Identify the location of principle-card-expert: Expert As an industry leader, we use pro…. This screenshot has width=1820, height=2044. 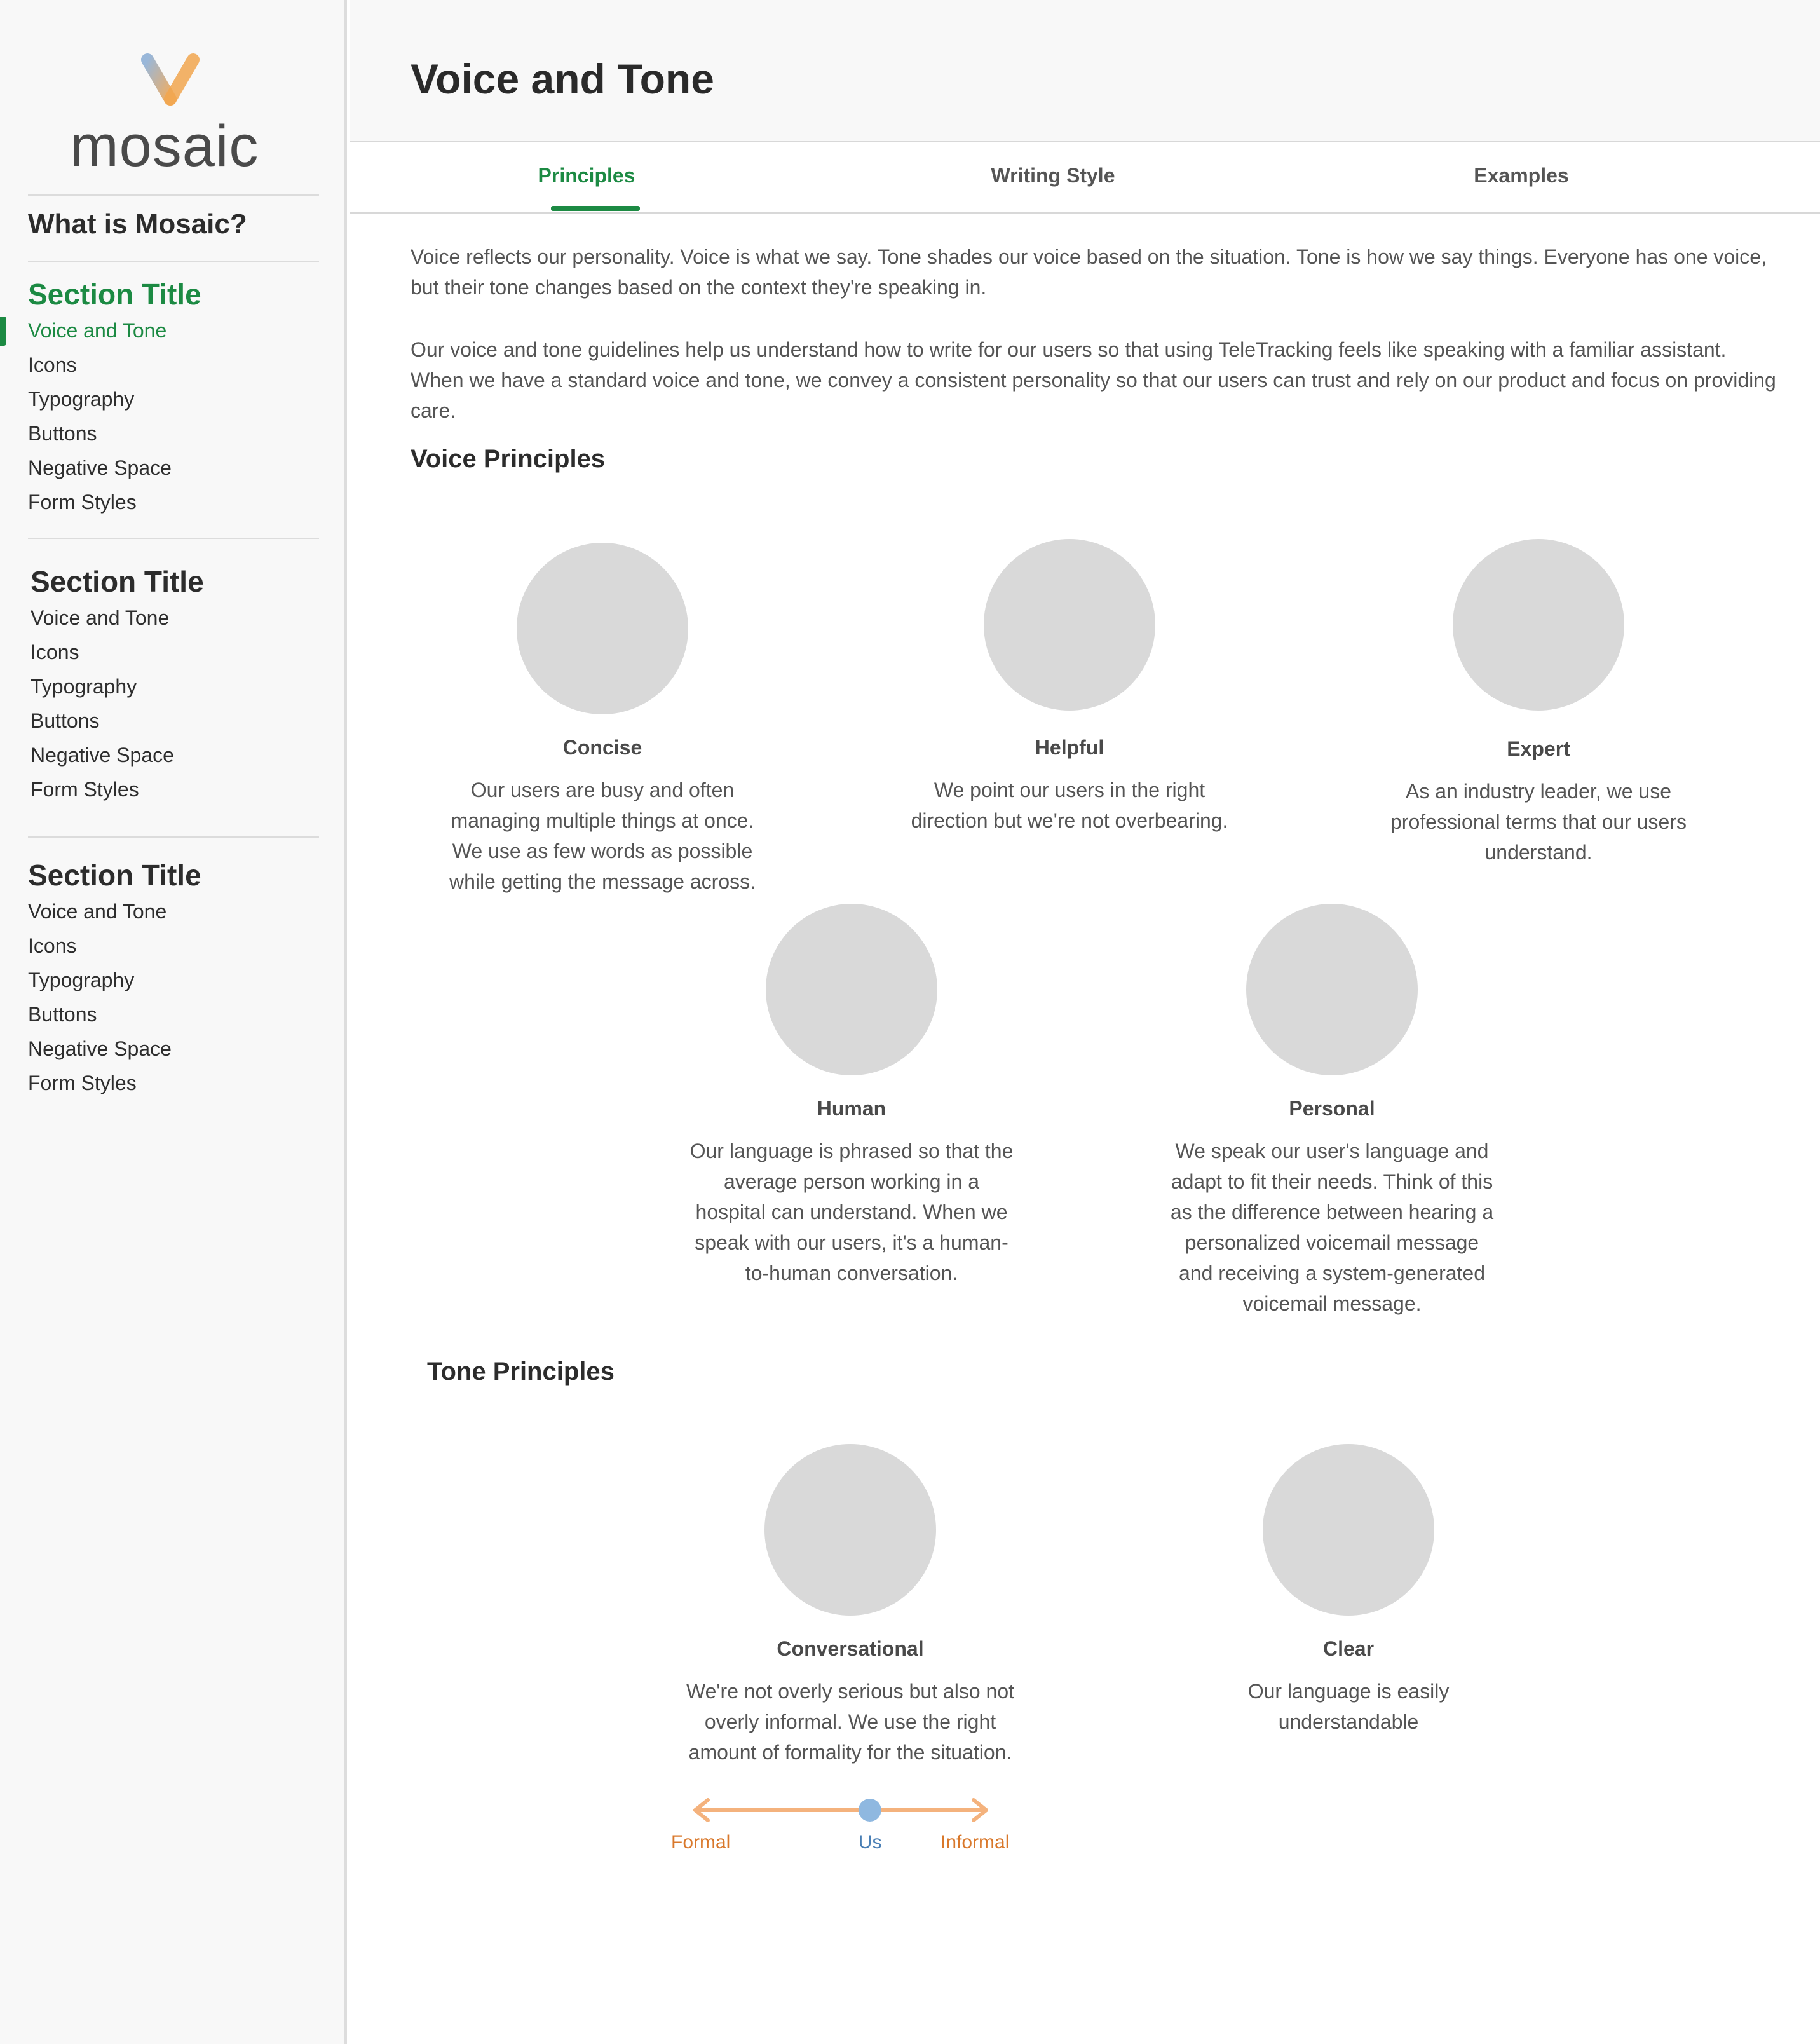
(1538, 703).